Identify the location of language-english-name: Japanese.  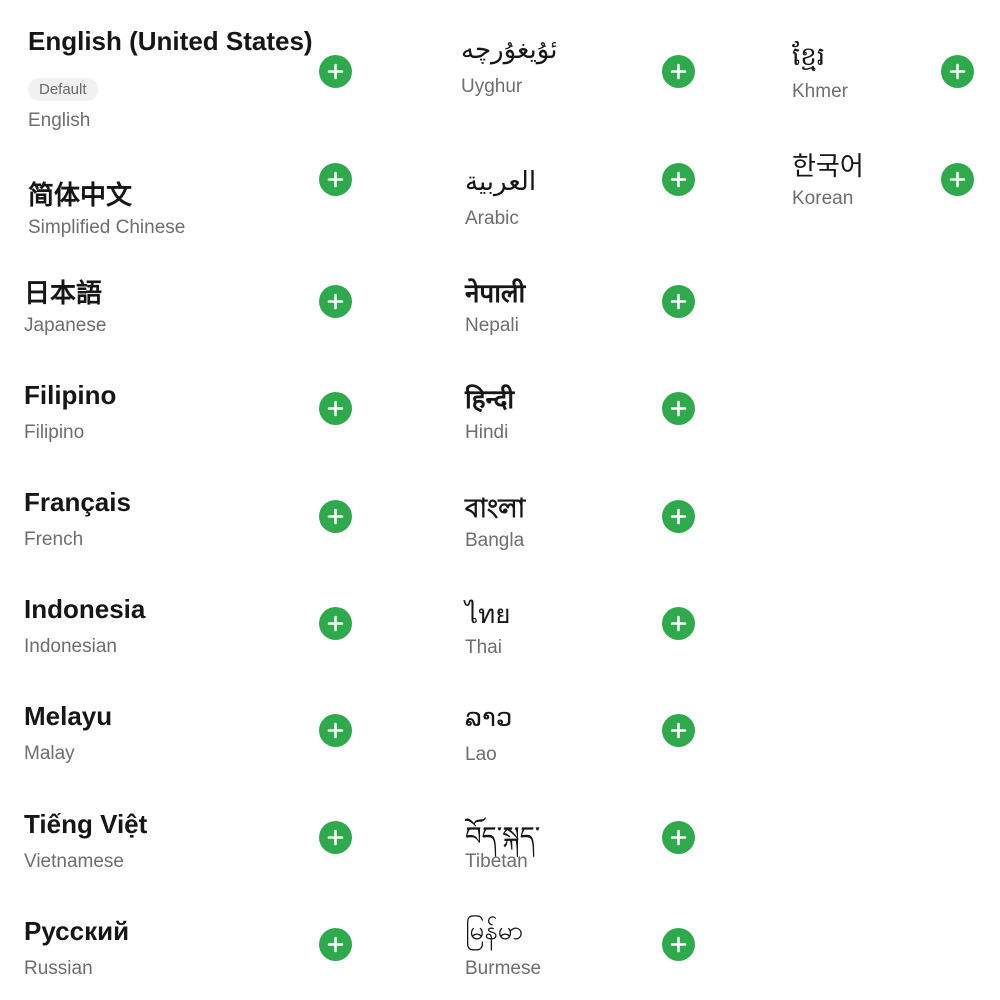
(65, 325).